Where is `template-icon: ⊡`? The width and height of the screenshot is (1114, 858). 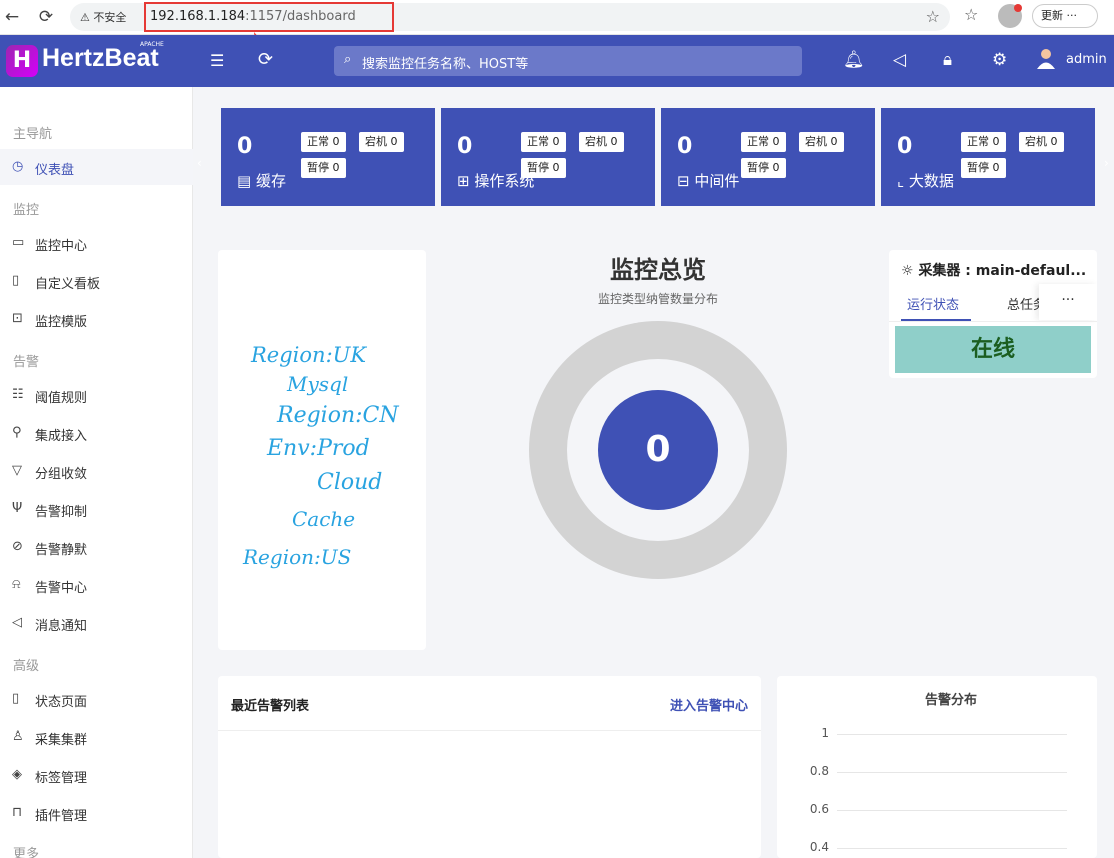
template-icon: ⊡ is located at coordinates (17, 318).